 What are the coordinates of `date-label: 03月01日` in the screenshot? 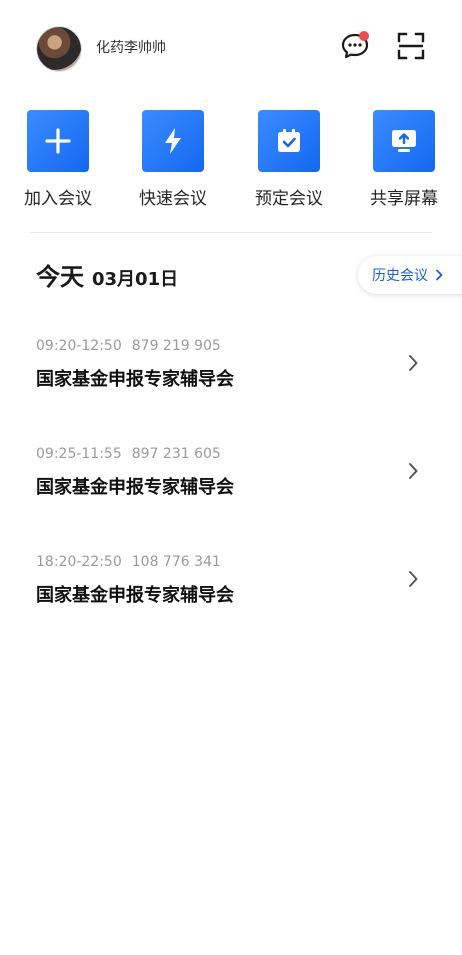 It's located at (135, 279).